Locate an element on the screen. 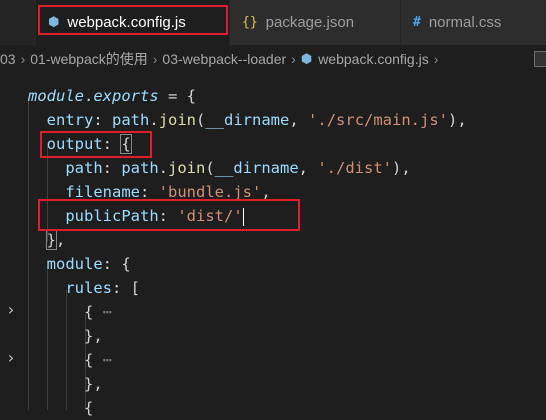 This screenshot has height=420, width=546. css-hash-icon: # is located at coordinates (417, 22).